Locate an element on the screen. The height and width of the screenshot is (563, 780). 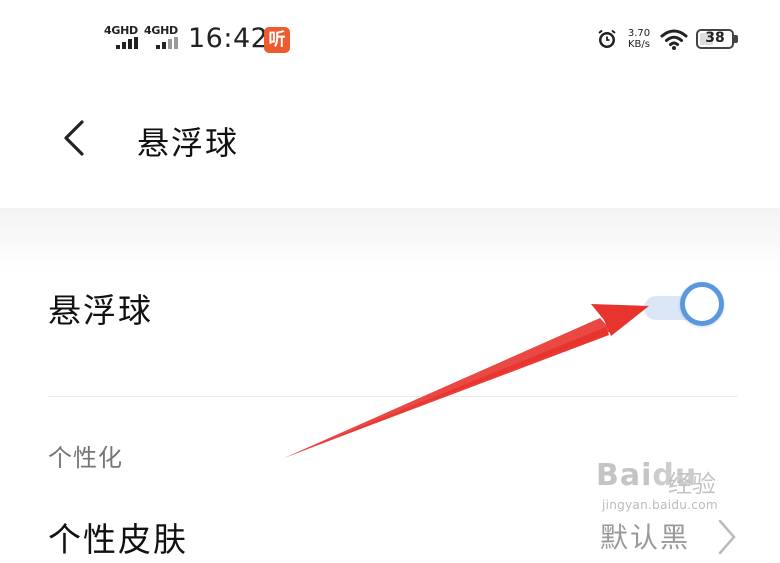
status-time: 16:42 is located at coordinates (228, 38).